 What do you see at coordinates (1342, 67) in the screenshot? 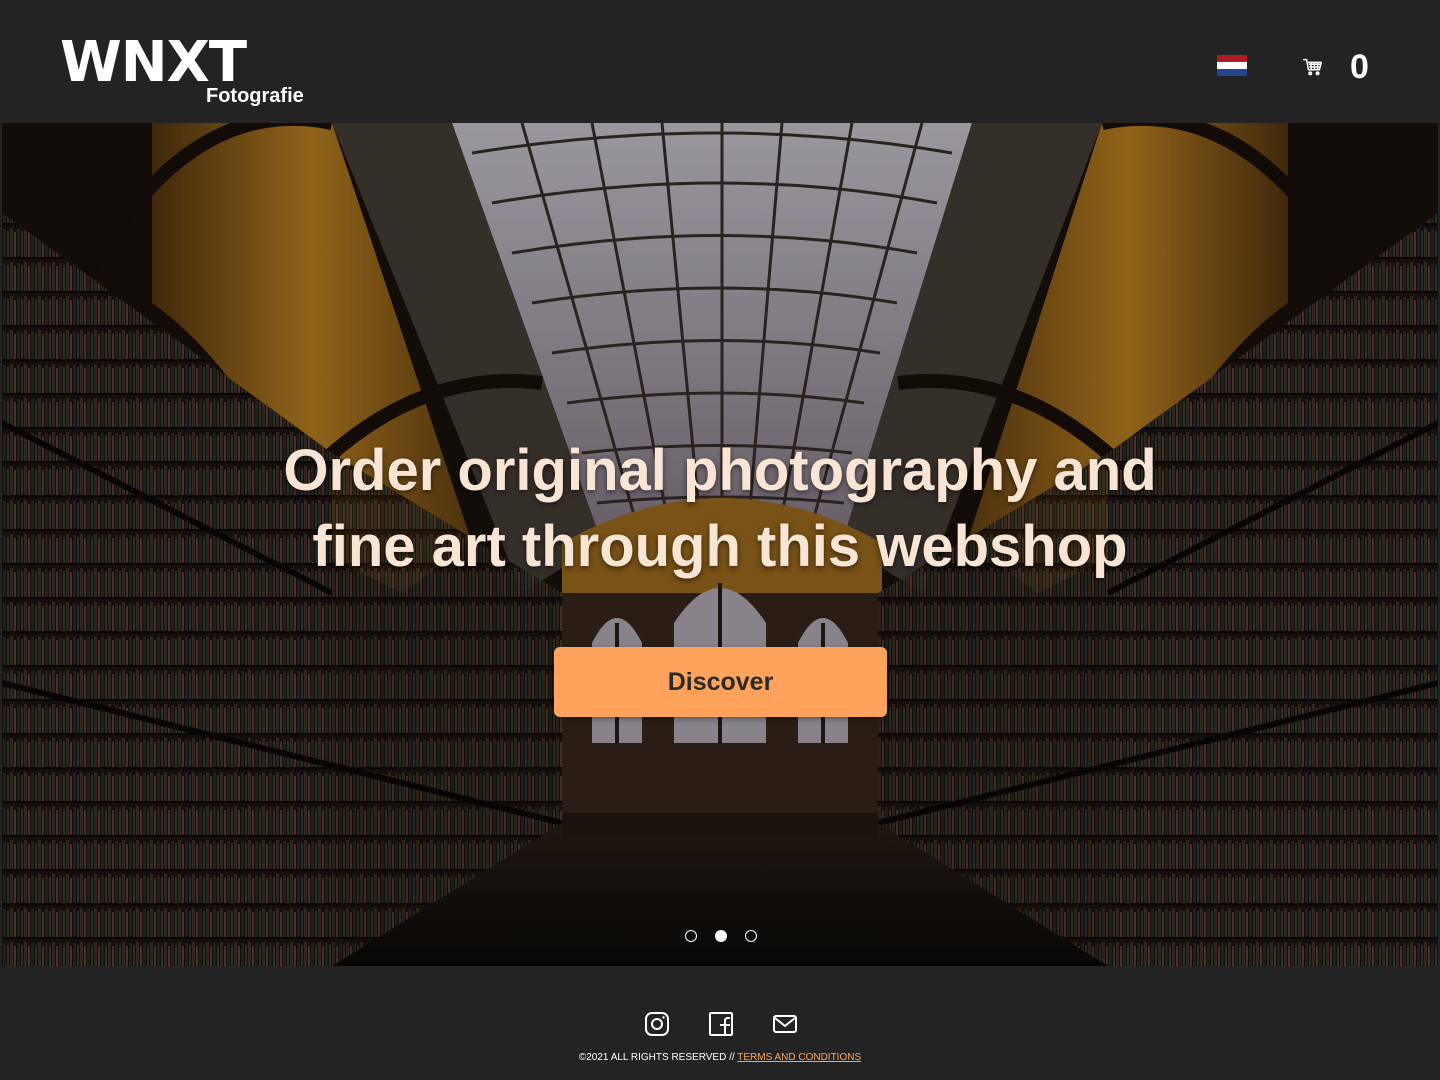
I see `cart-button: 0` at bounding box center [1342, 67].